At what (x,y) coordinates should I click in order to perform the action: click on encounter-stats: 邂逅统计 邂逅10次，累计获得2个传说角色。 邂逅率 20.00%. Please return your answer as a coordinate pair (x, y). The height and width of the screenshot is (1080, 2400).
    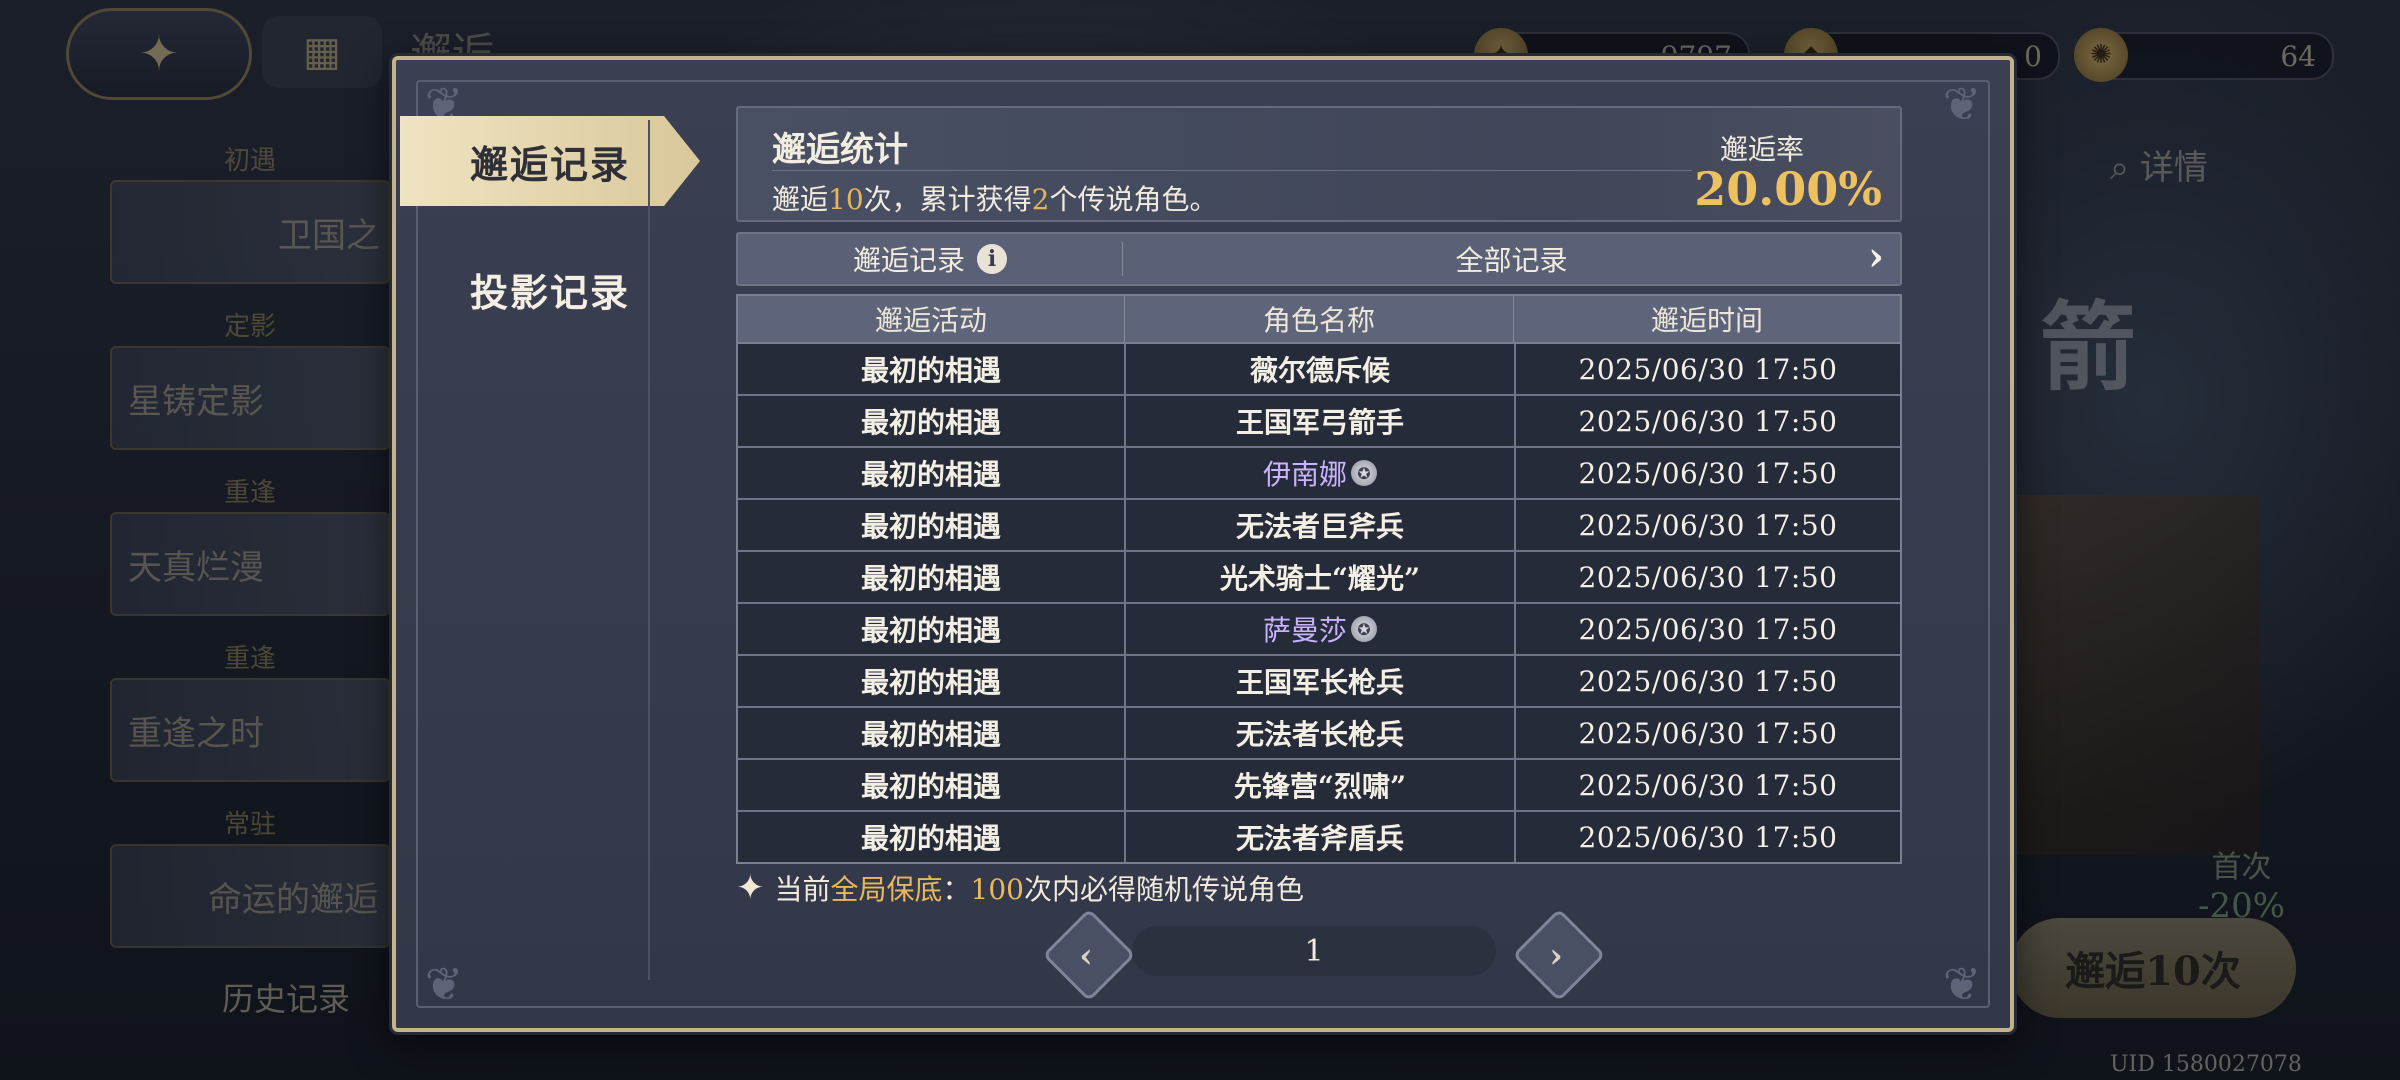
    Looking at the image, I should click on (1319, 164).